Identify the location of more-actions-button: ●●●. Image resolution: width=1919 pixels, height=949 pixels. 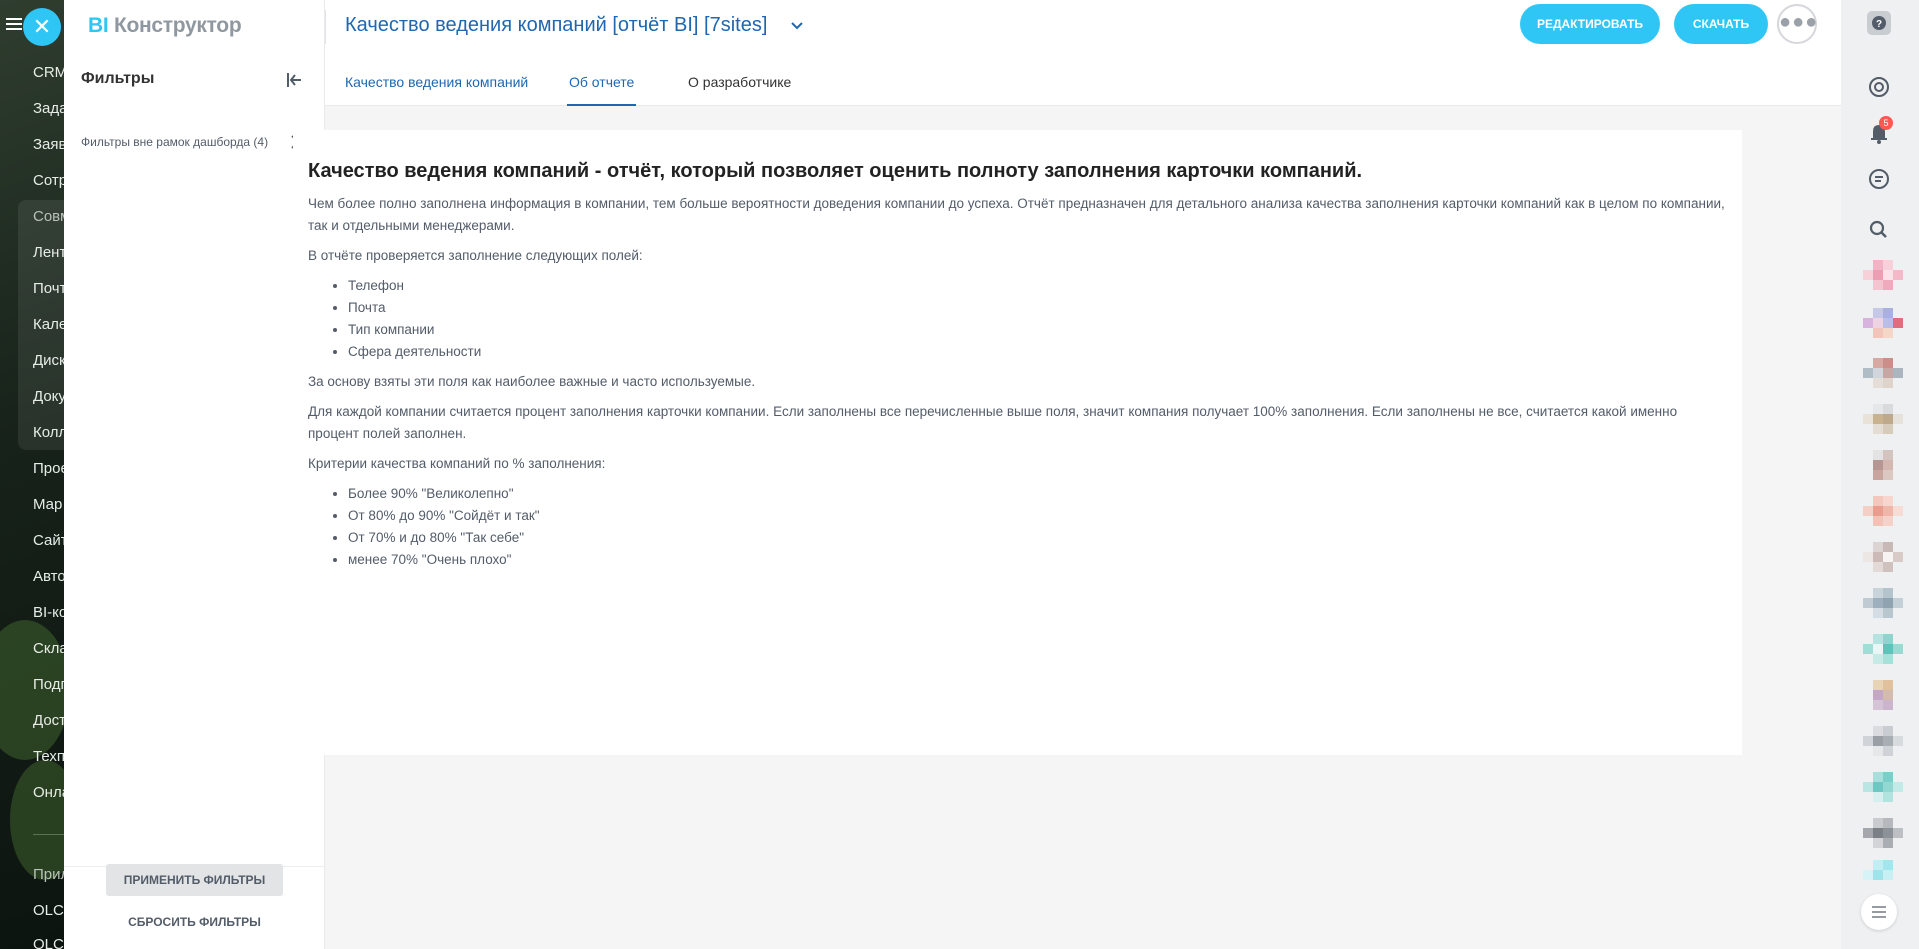
(1797, 24).